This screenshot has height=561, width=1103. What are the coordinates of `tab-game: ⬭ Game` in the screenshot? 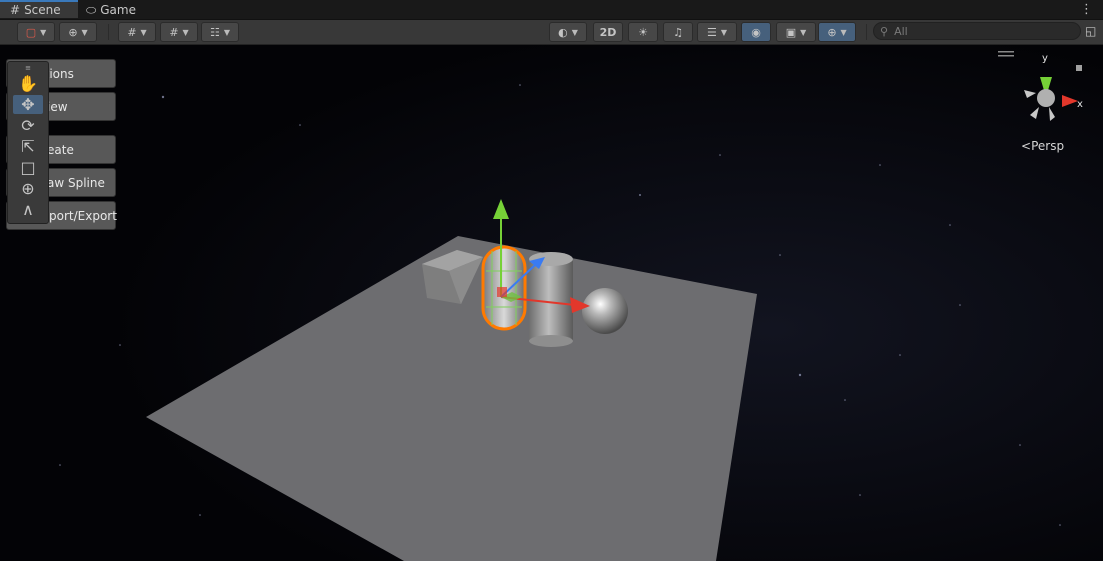 It's located at (111, 10).